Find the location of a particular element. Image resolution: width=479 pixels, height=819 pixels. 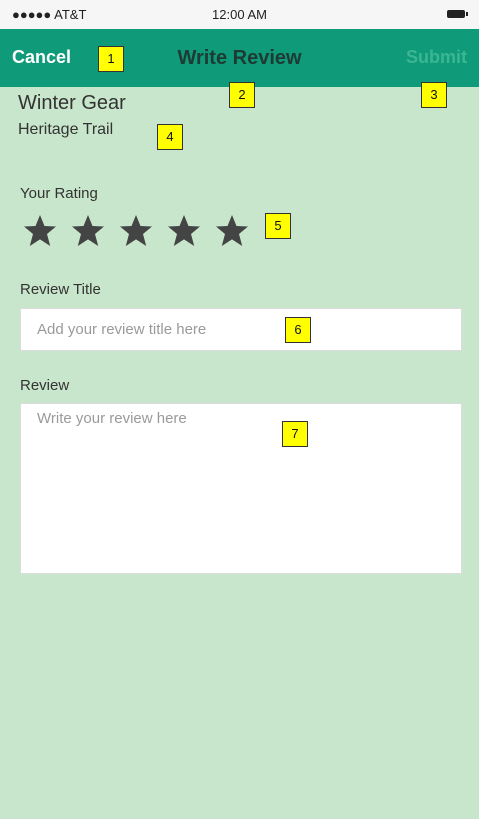

review-title-input is located at coordinates (241, 329).